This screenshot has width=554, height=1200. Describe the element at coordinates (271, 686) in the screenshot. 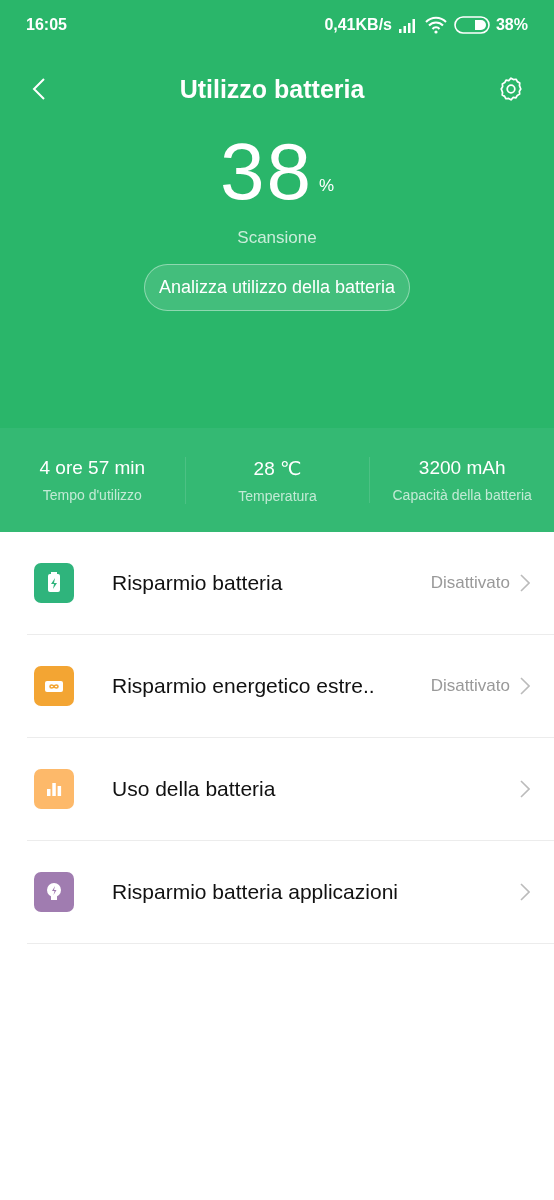

I see `setting-label: Risparmio energetico estre..` at that location.